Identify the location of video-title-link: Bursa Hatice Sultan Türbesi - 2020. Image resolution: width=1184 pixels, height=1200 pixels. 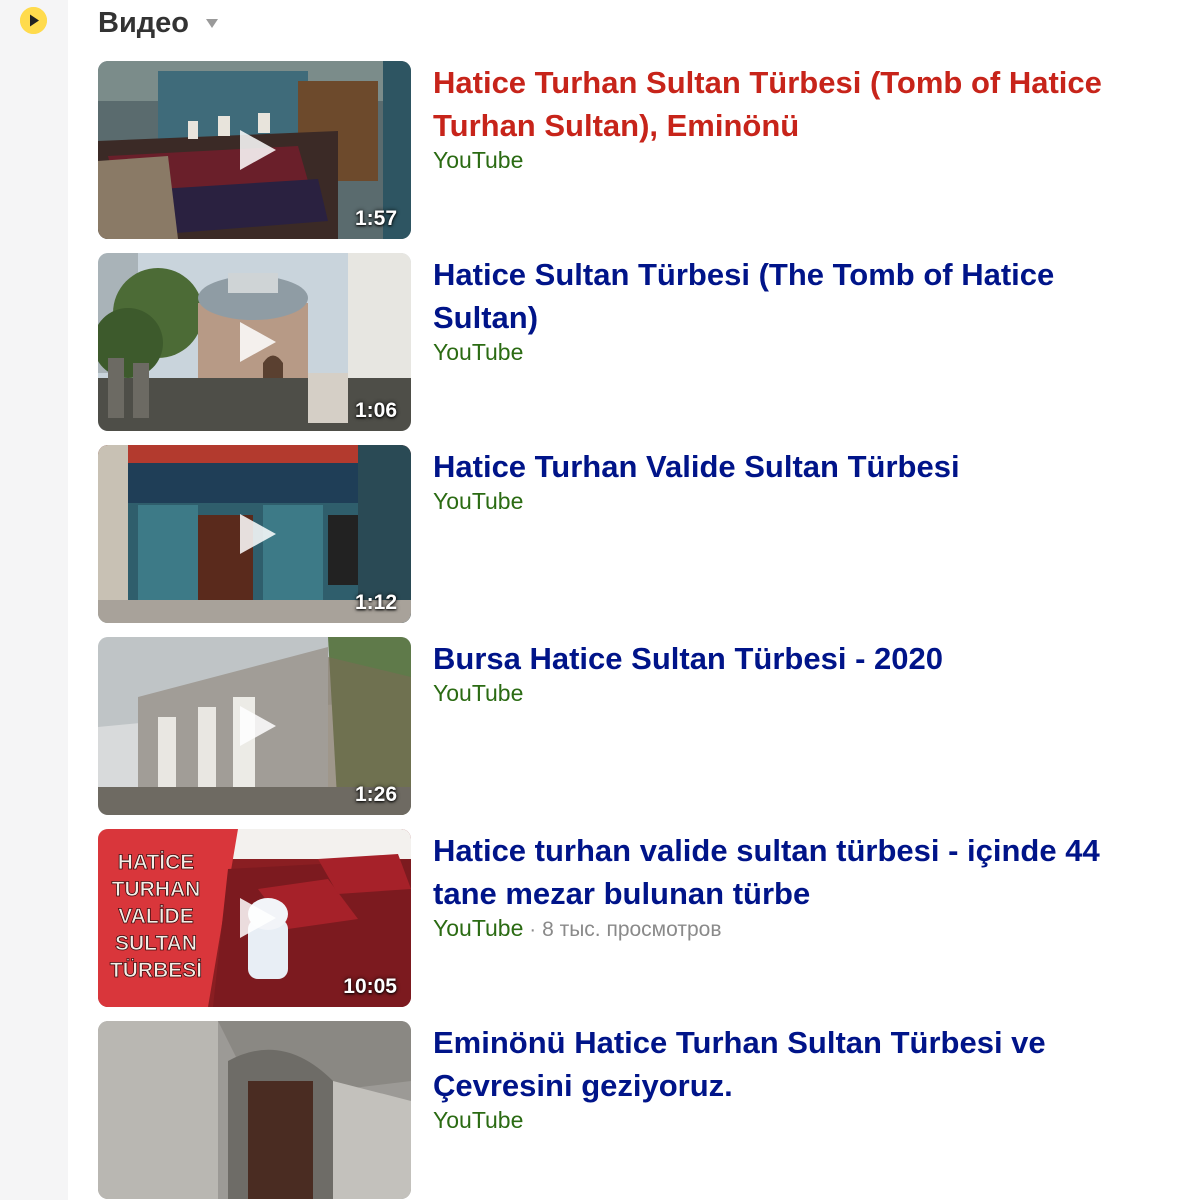
(773, 658).